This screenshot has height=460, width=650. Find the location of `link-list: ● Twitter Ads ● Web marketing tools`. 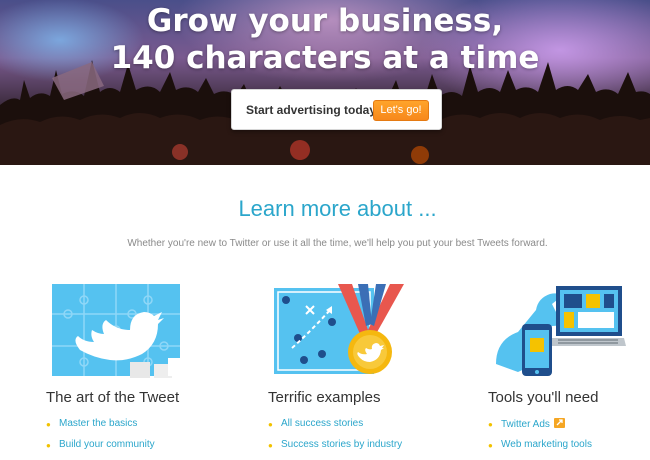

link-list: ● Twitter Ads ● Web marketing tools is located at coordinates (540, 439).